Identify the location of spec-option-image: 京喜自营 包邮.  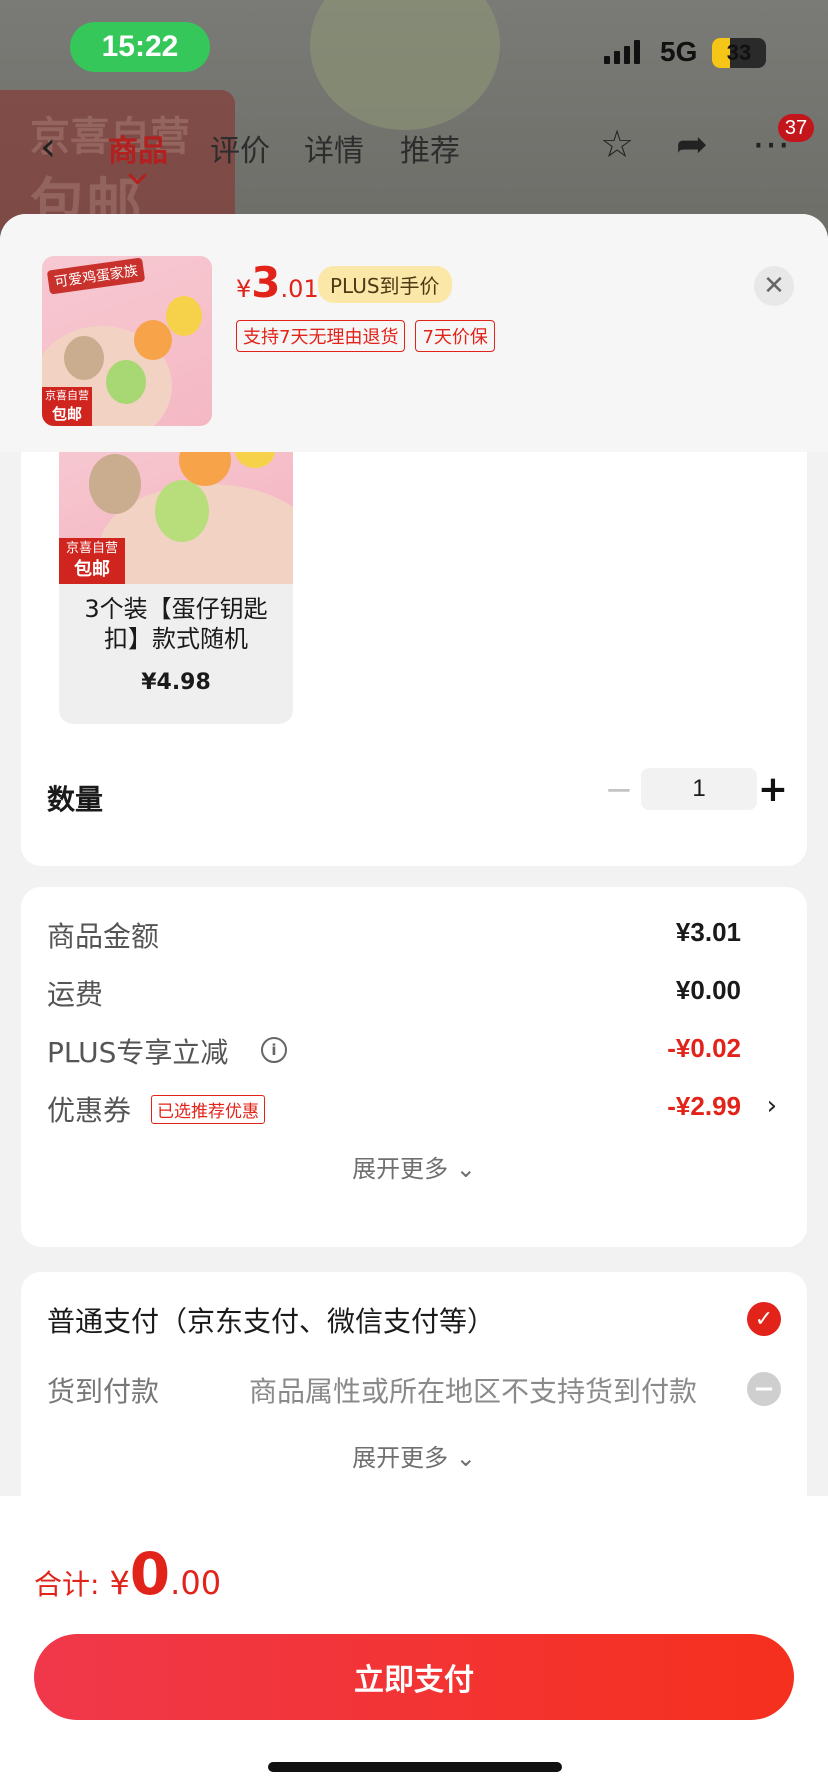
(176, 509).